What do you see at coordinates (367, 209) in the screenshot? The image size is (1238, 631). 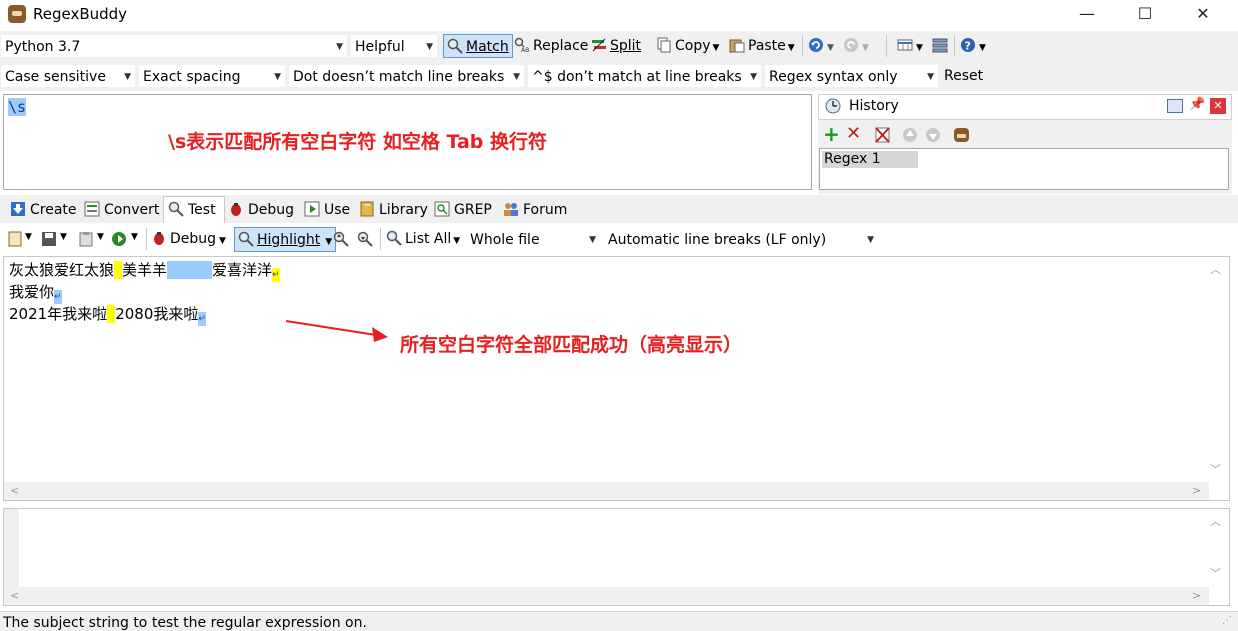 I see `library-icon` at bounding box center [367, 209].